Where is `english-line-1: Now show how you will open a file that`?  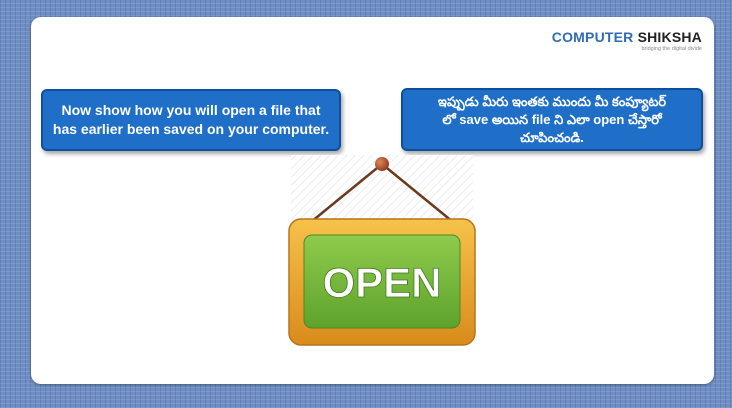 english-line-1: Now show how you will open a file that is located at coordinates (191, 110).